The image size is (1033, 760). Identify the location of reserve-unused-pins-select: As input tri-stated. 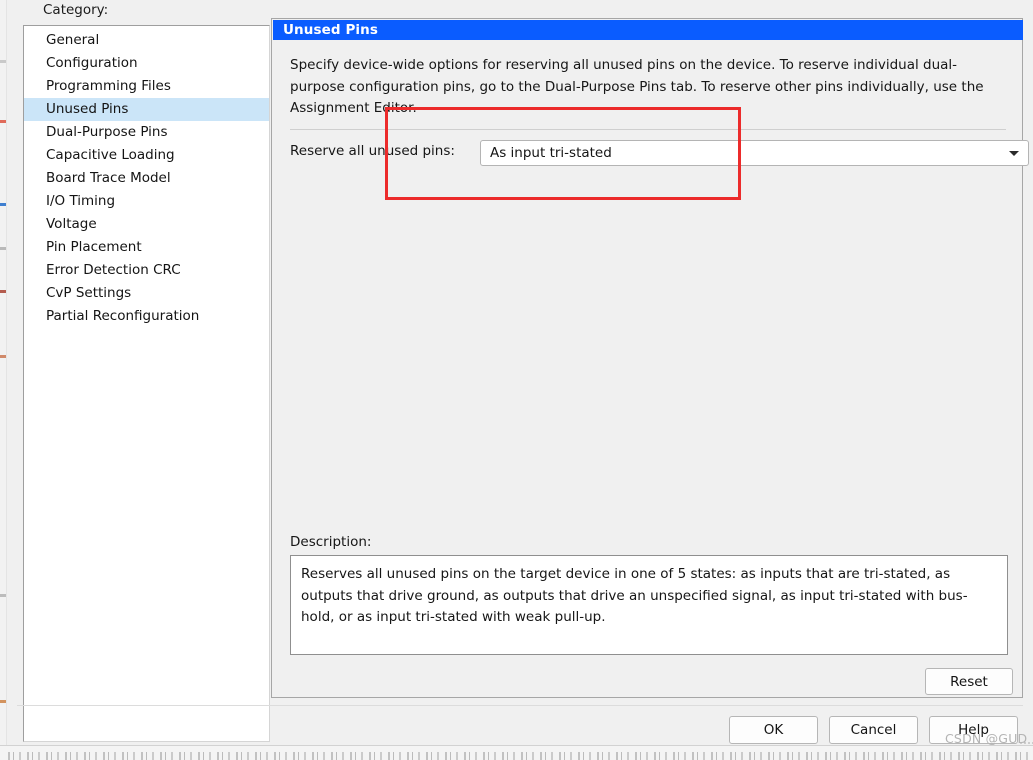
(754, 153).